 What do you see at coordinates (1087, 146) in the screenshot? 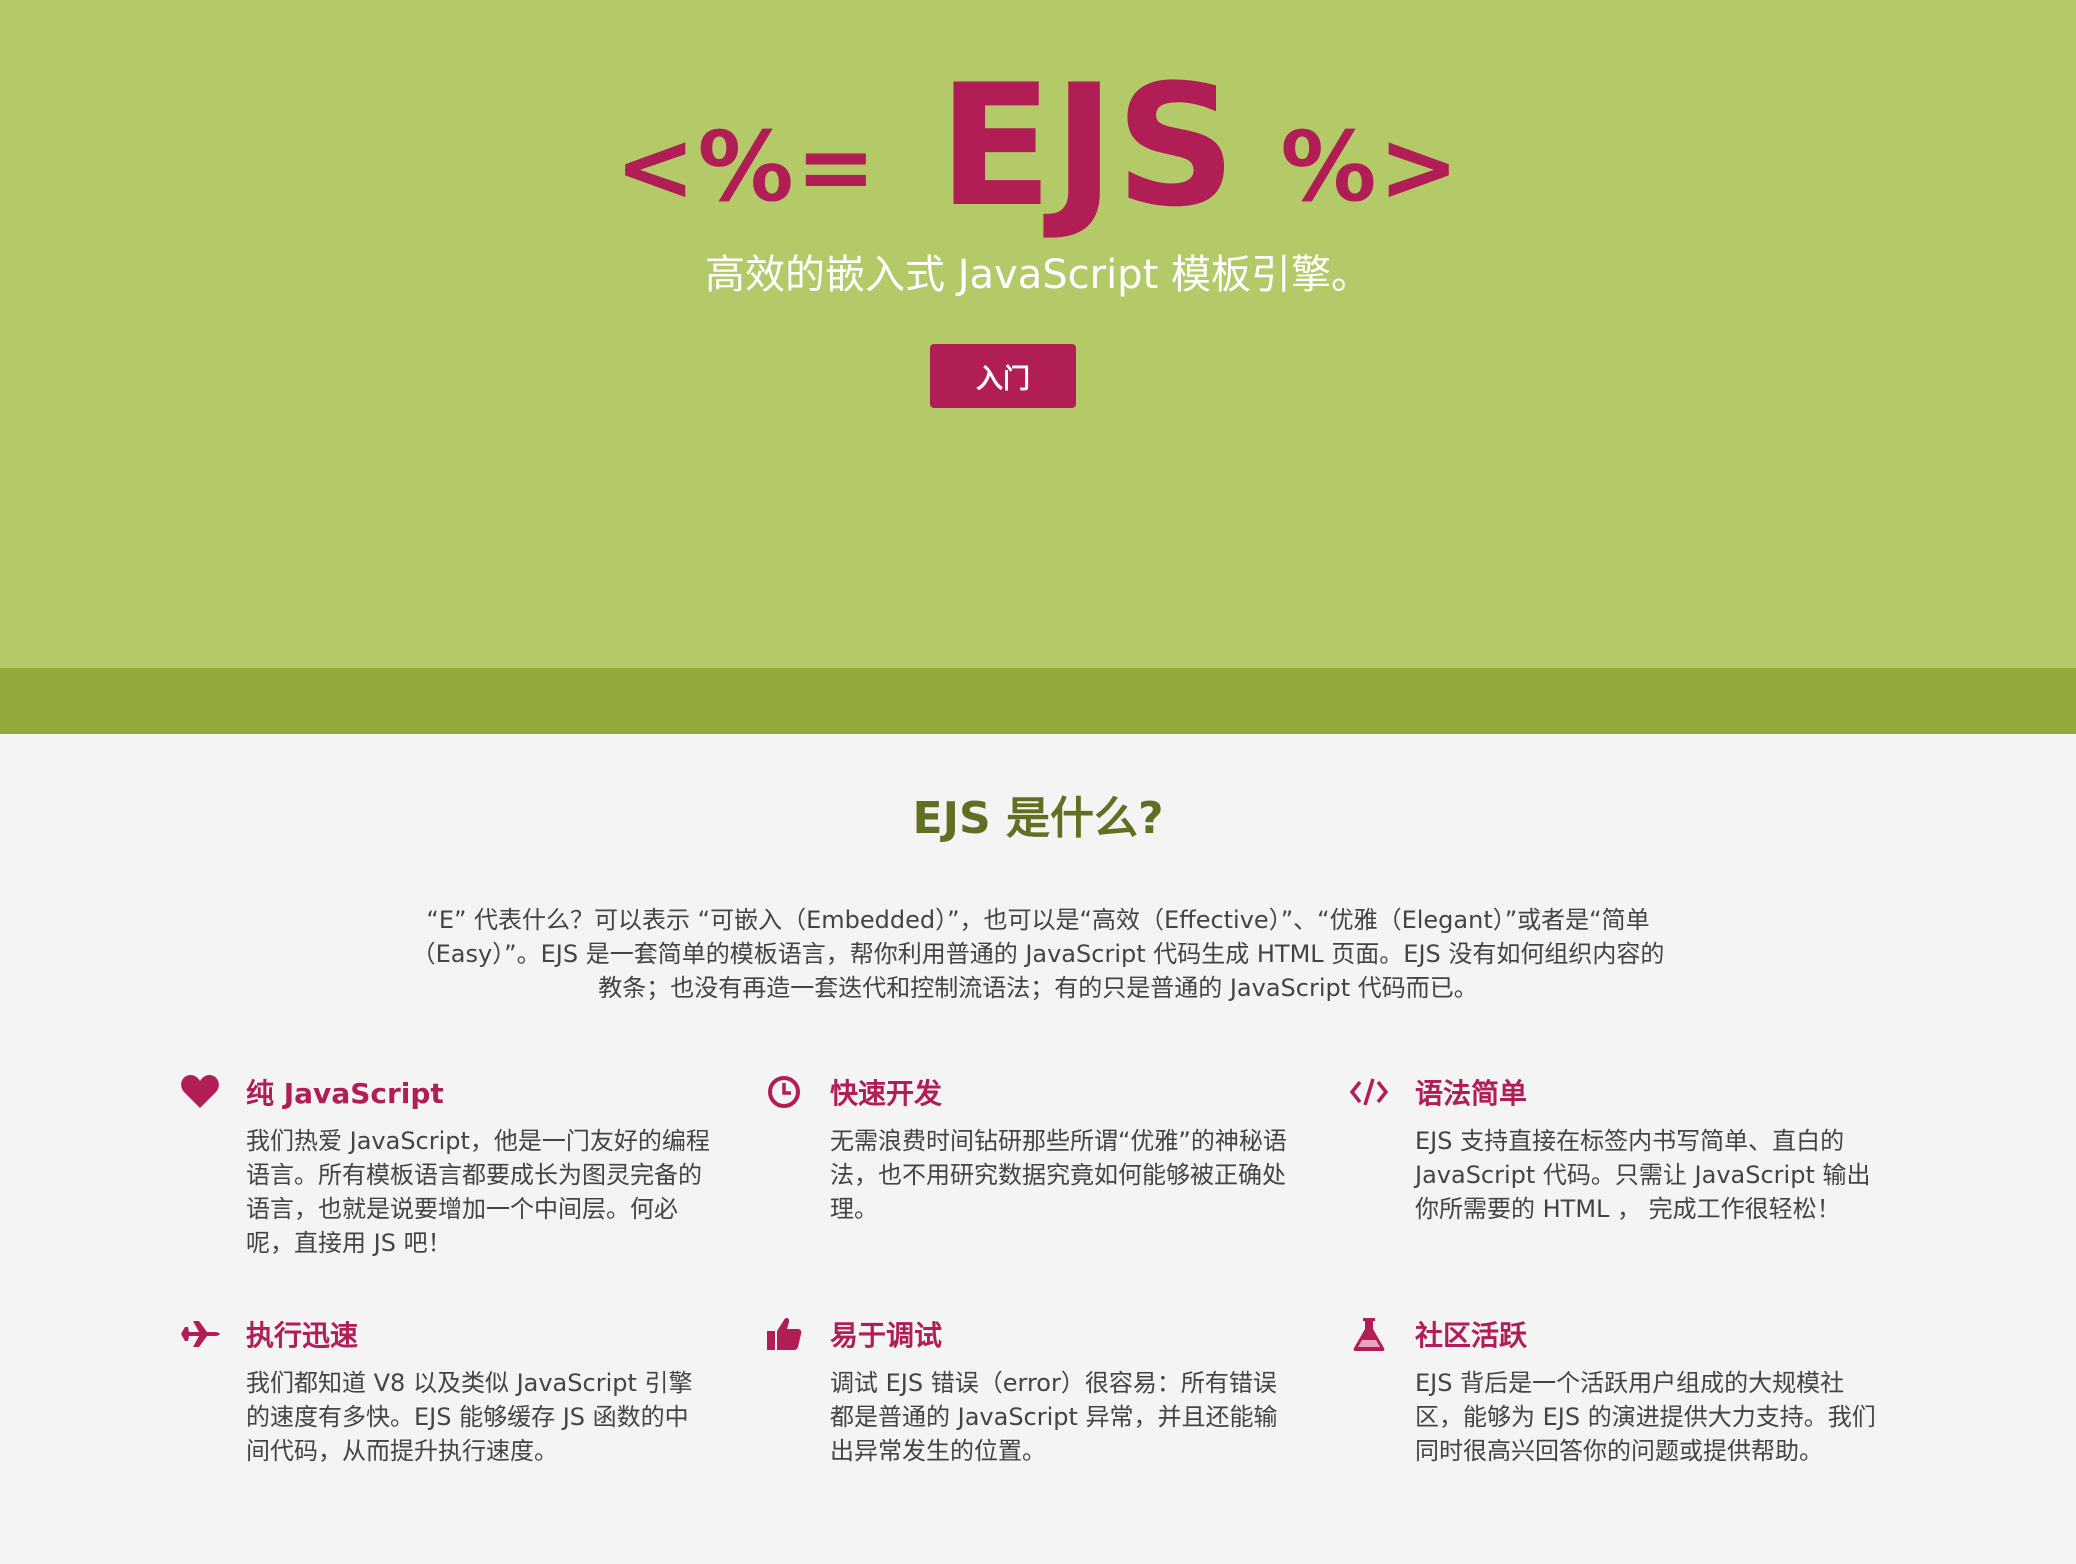
I see `logo-text: EJS` at bounding box center [1087, 146].